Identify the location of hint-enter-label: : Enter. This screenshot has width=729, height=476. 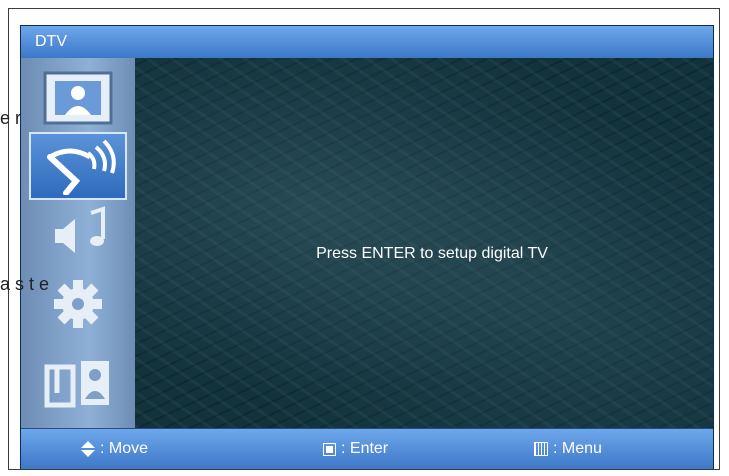
(365, 448).